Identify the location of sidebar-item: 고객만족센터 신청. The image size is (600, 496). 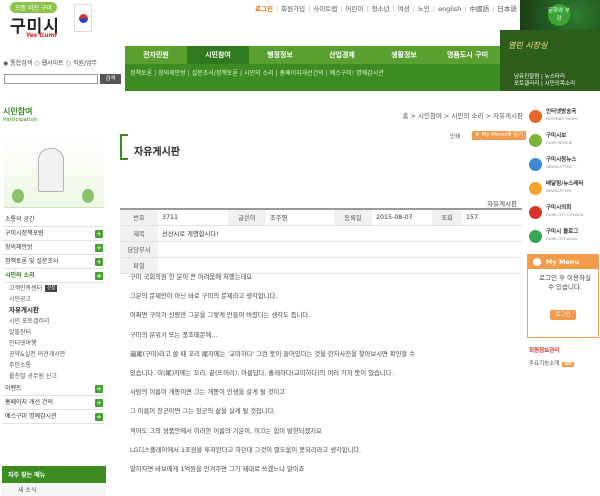
(54, 288).